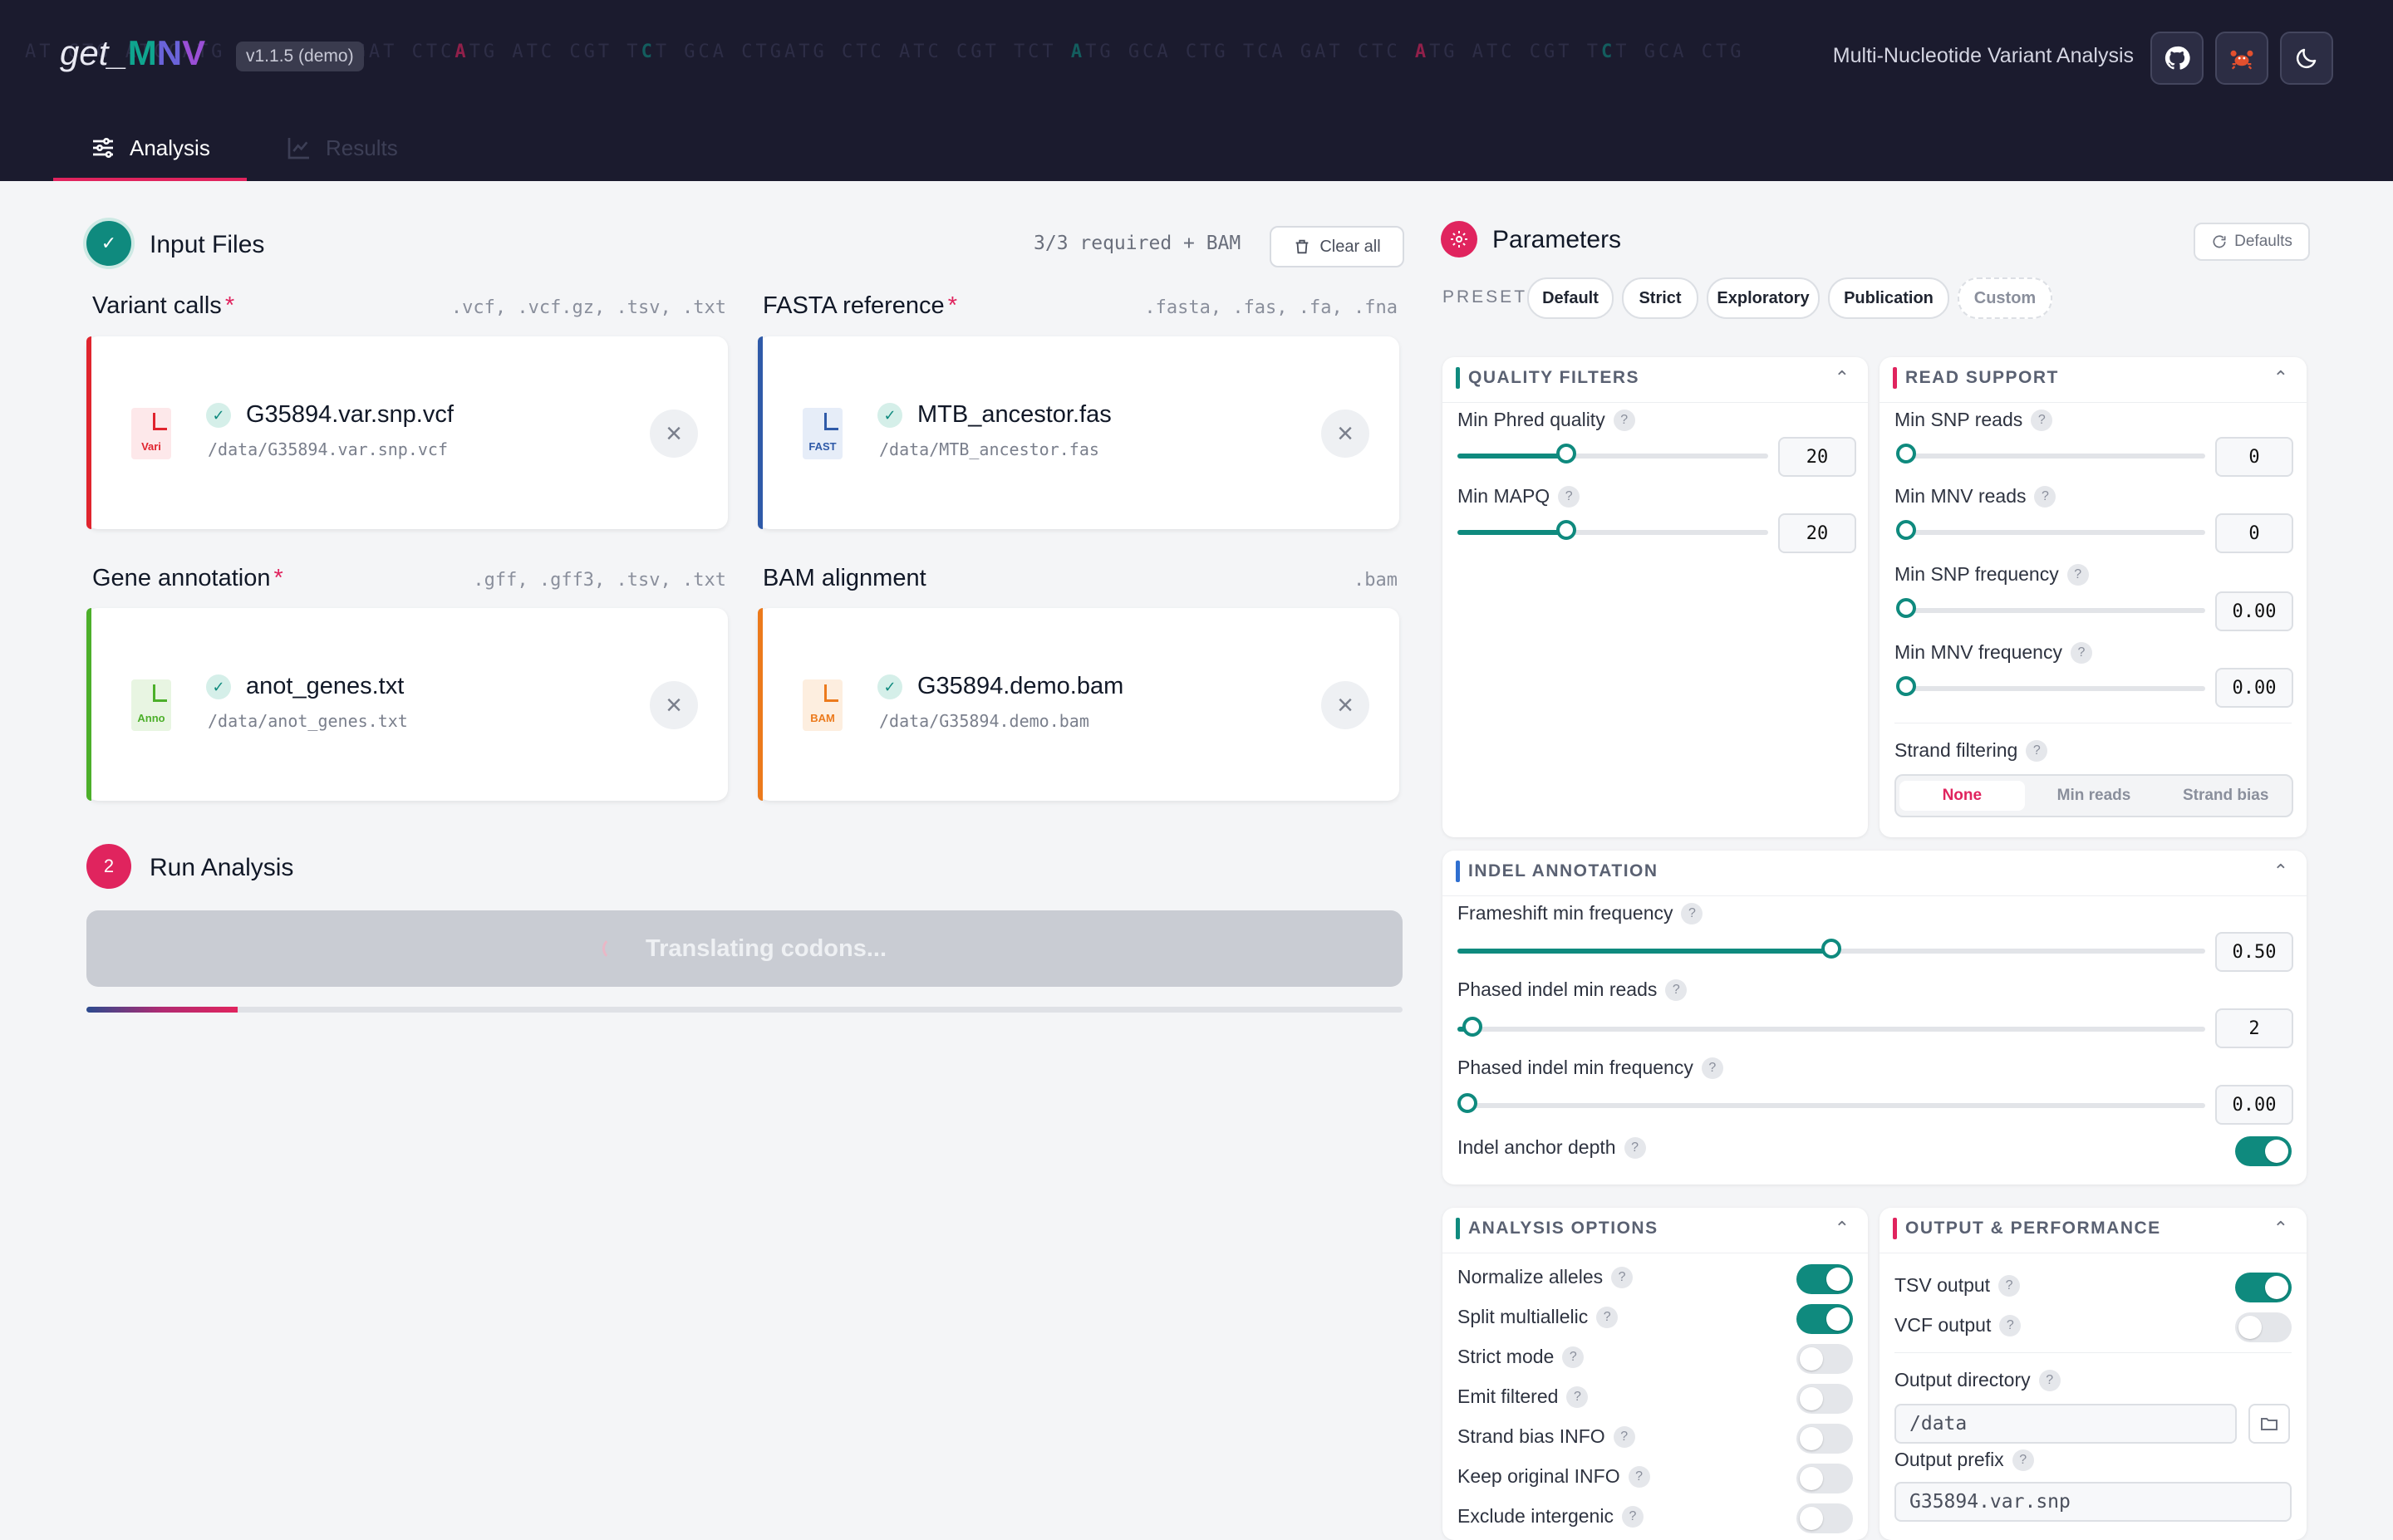 This screenshot has height=1540, width=2393. Describe the element at coordinates (984, 721) in the screenshot. I see `file-path: /data/G35894.demo.bam` at that location.